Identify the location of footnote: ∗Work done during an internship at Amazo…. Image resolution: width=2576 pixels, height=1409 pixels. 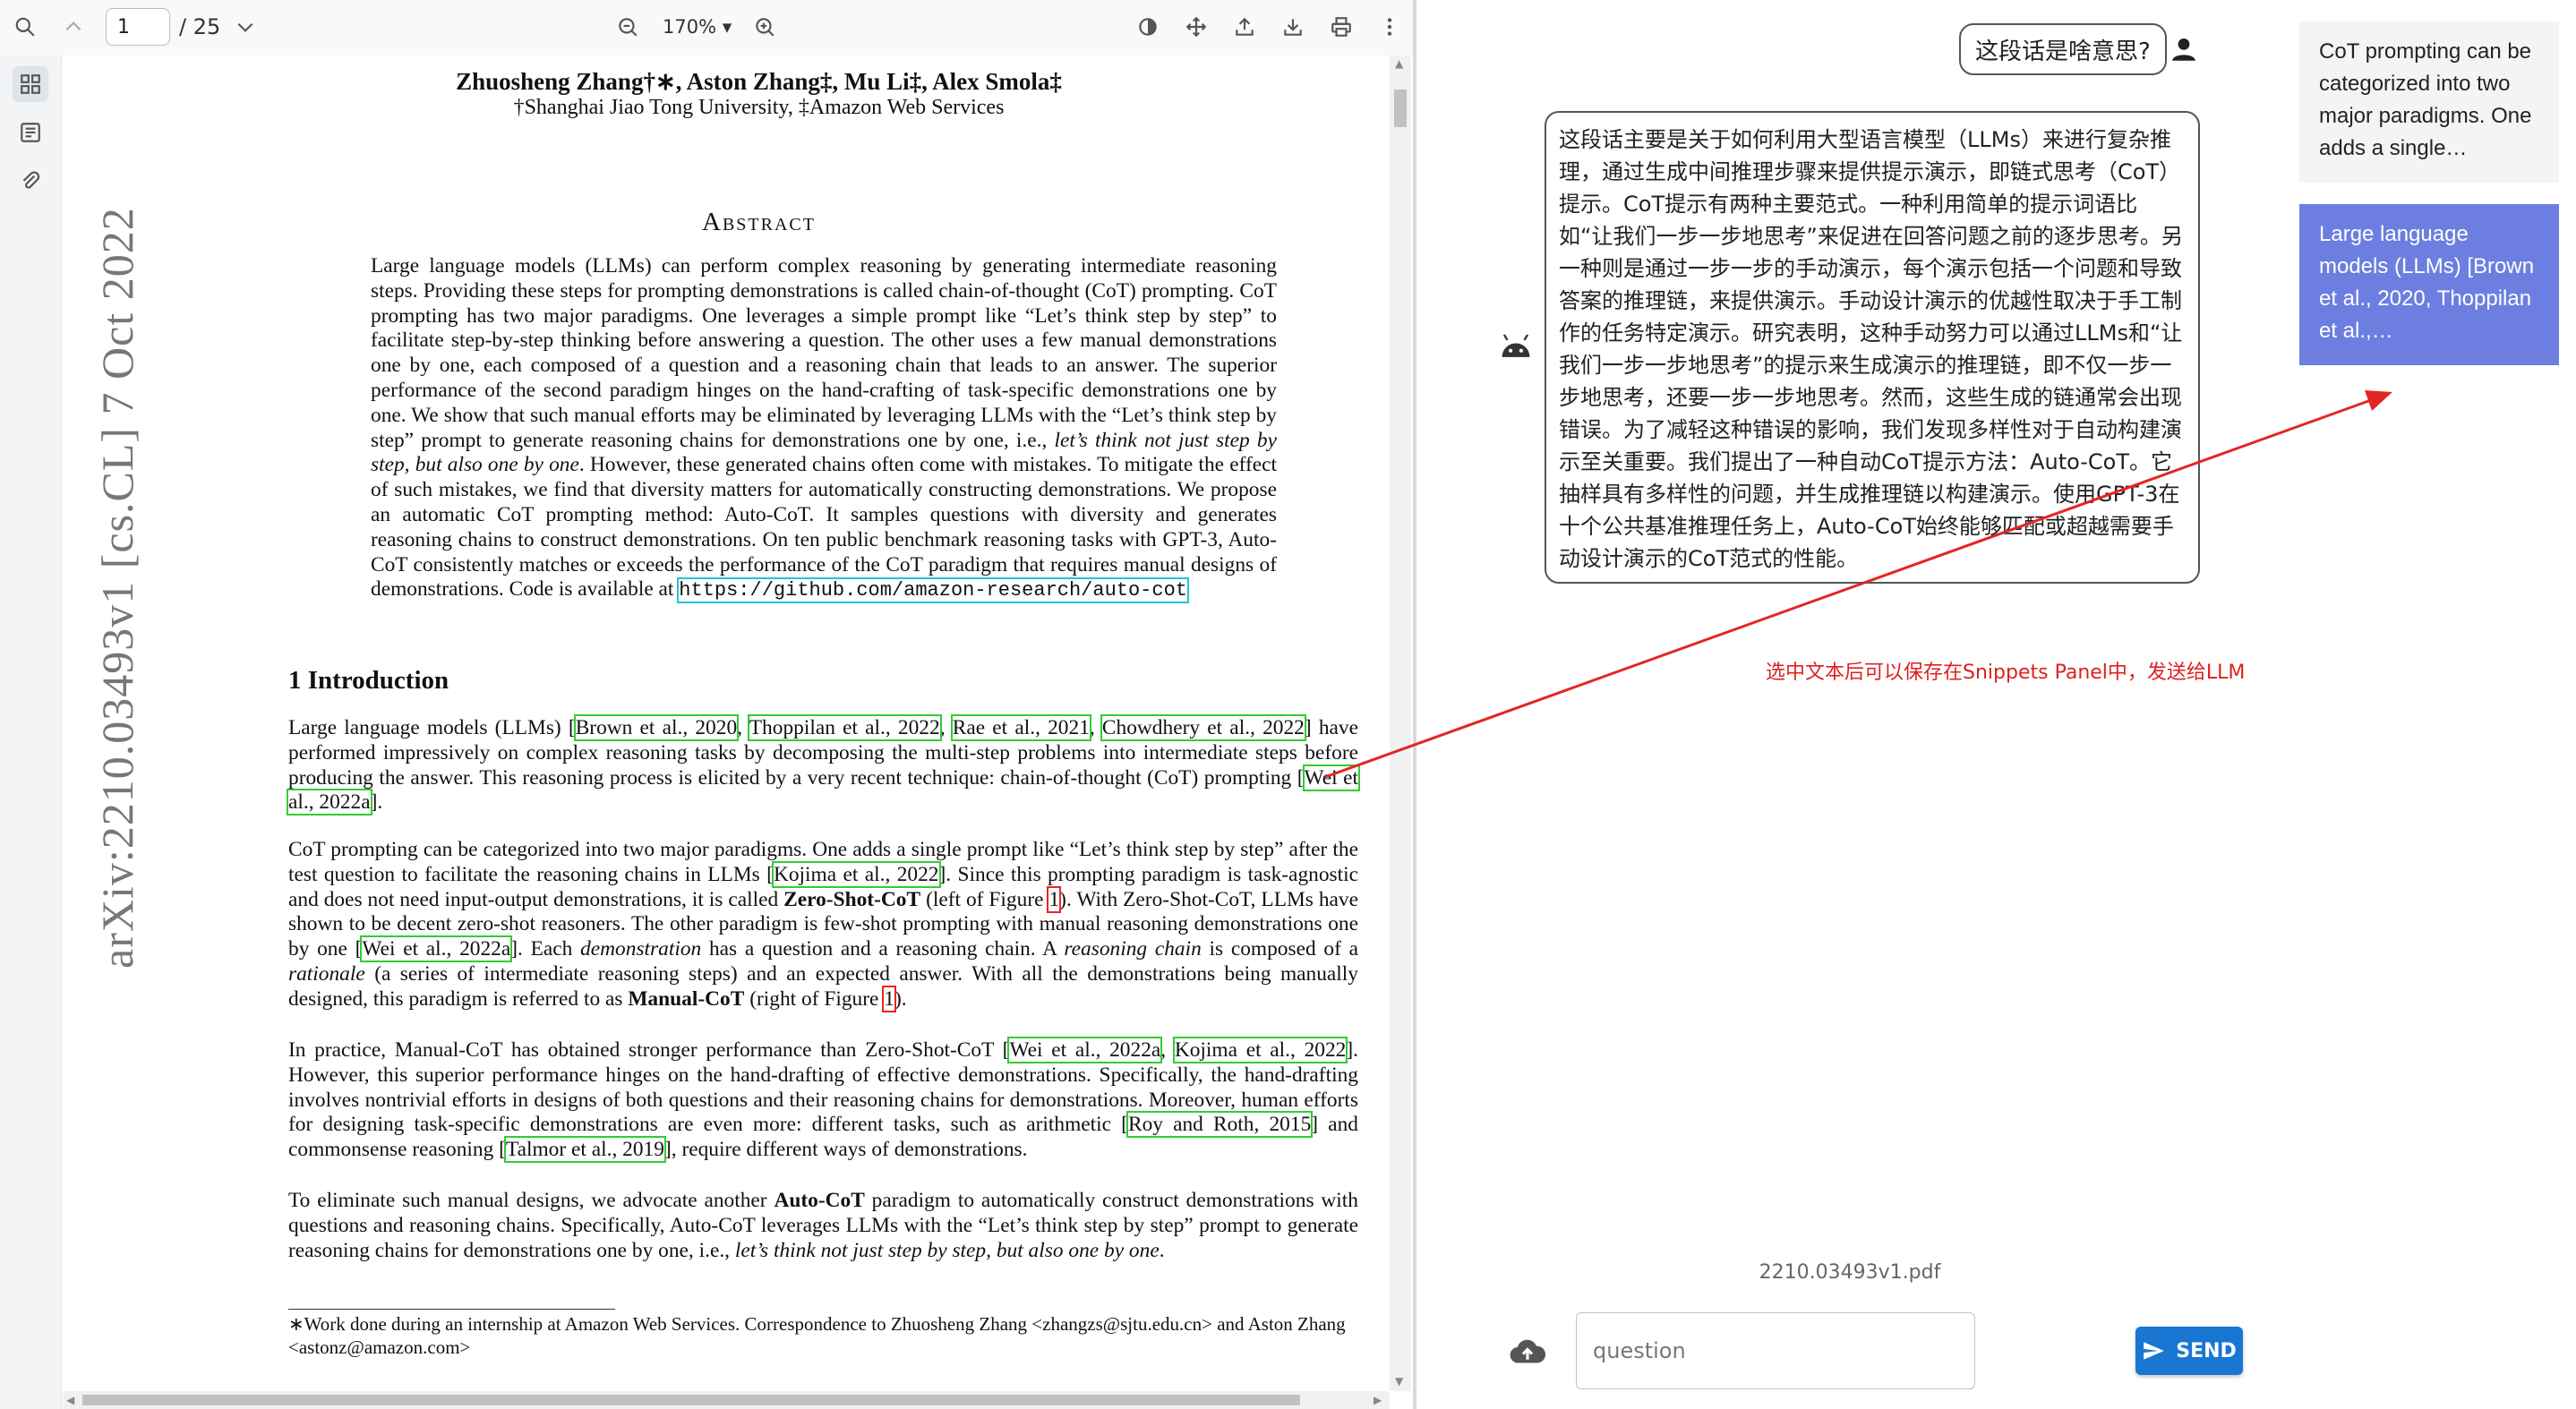
(817, 1335).